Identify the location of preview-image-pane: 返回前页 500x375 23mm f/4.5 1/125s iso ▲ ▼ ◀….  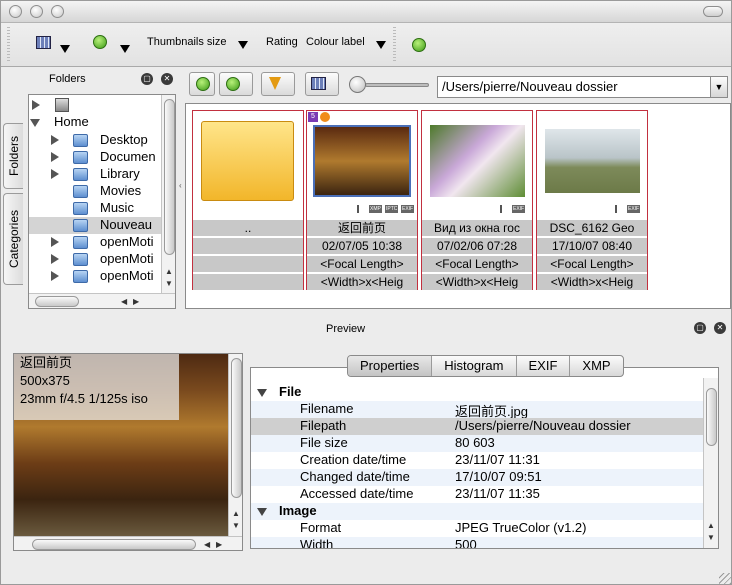
(128, 452).